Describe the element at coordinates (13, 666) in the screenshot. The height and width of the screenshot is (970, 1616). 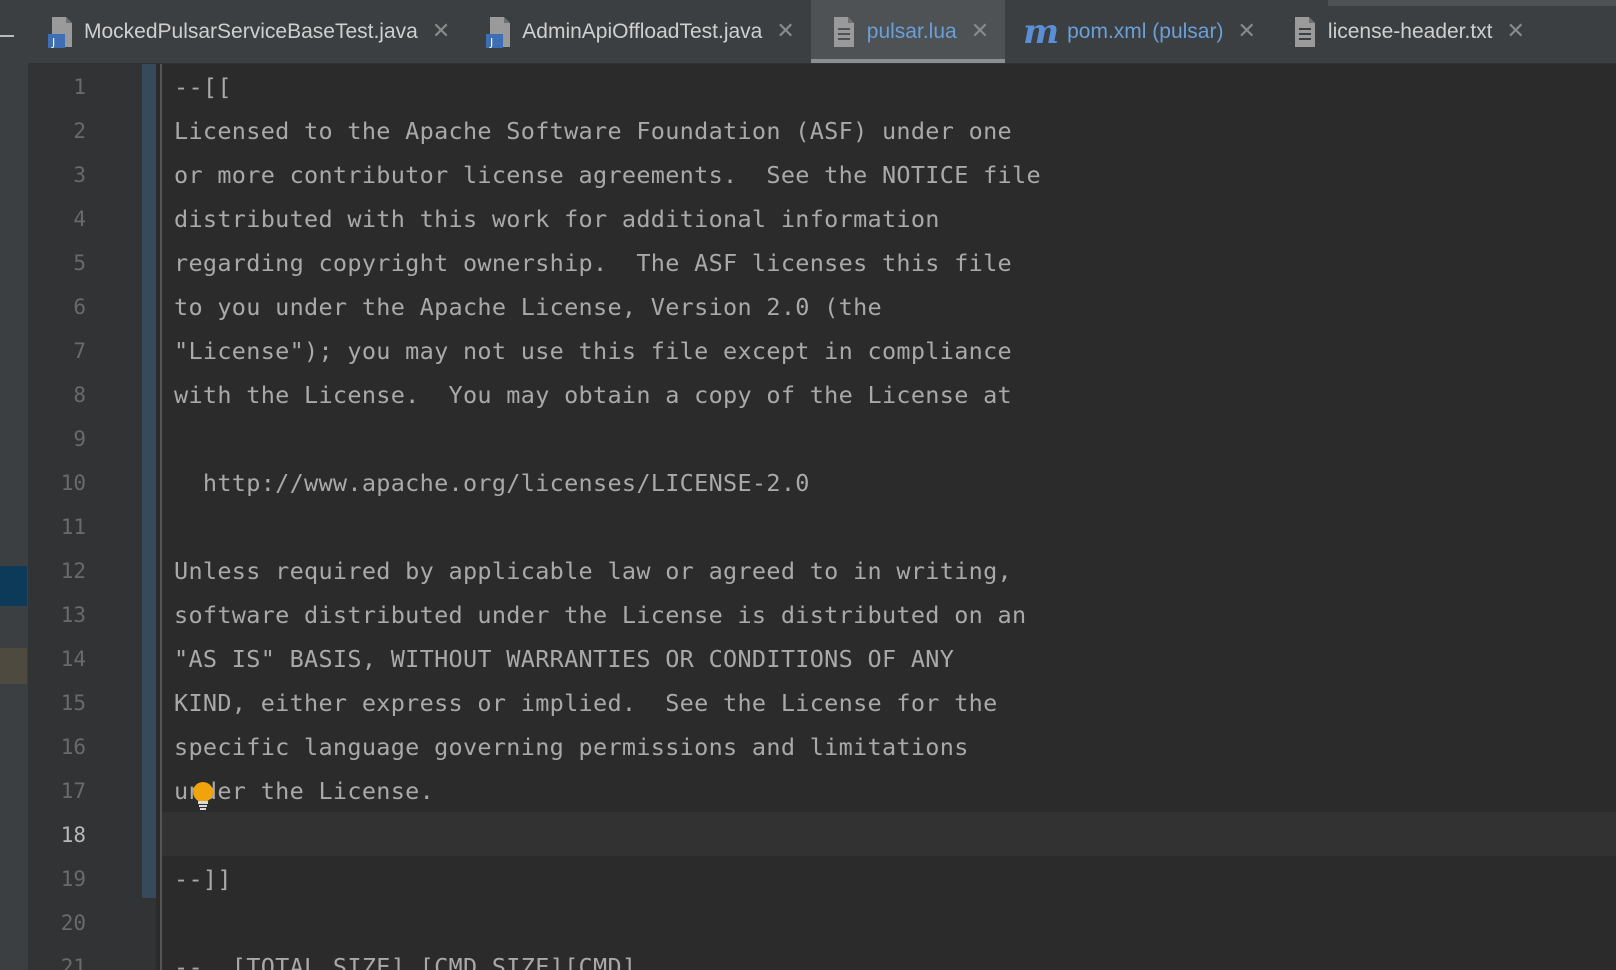
I see `bookmark-marker` at that location.